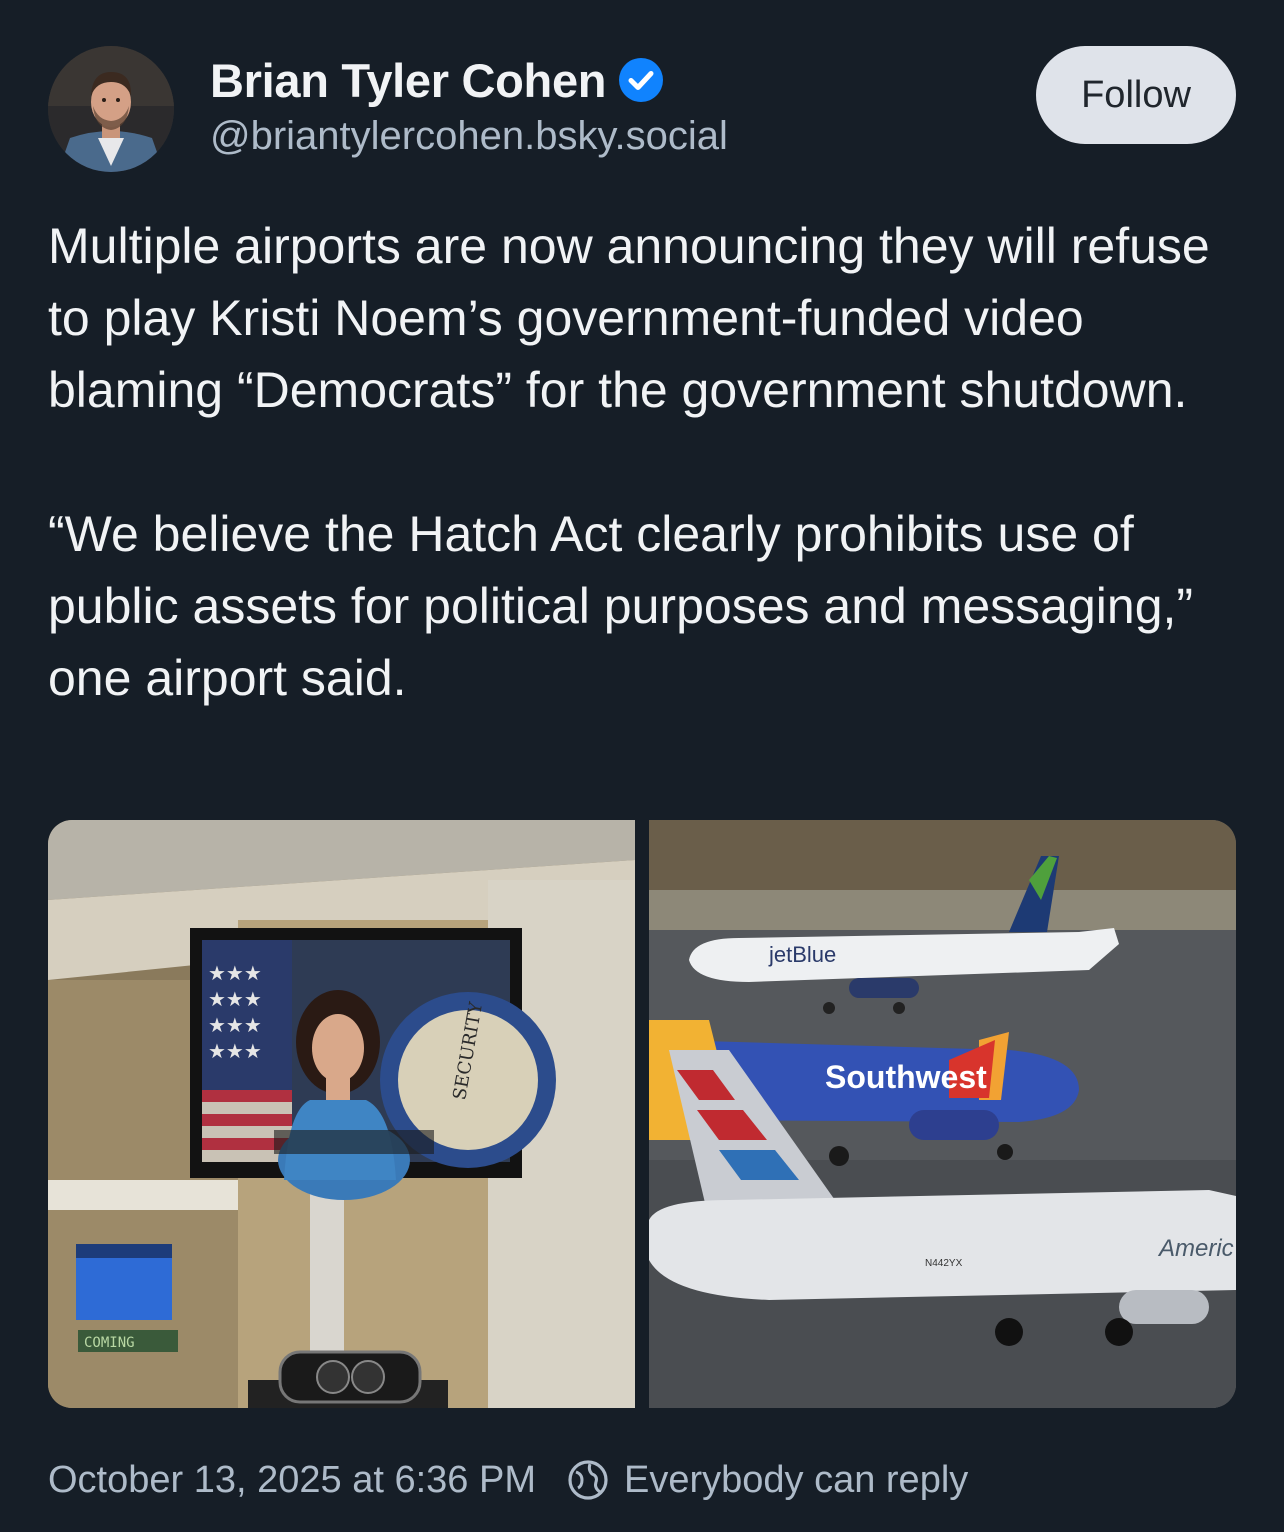 This screenshot has width=1284, height=1532. What do you see at coordinates (1195, 1248) in the screenshot?
I see `american-label: Americ` at bounding box center [1195, 1248].